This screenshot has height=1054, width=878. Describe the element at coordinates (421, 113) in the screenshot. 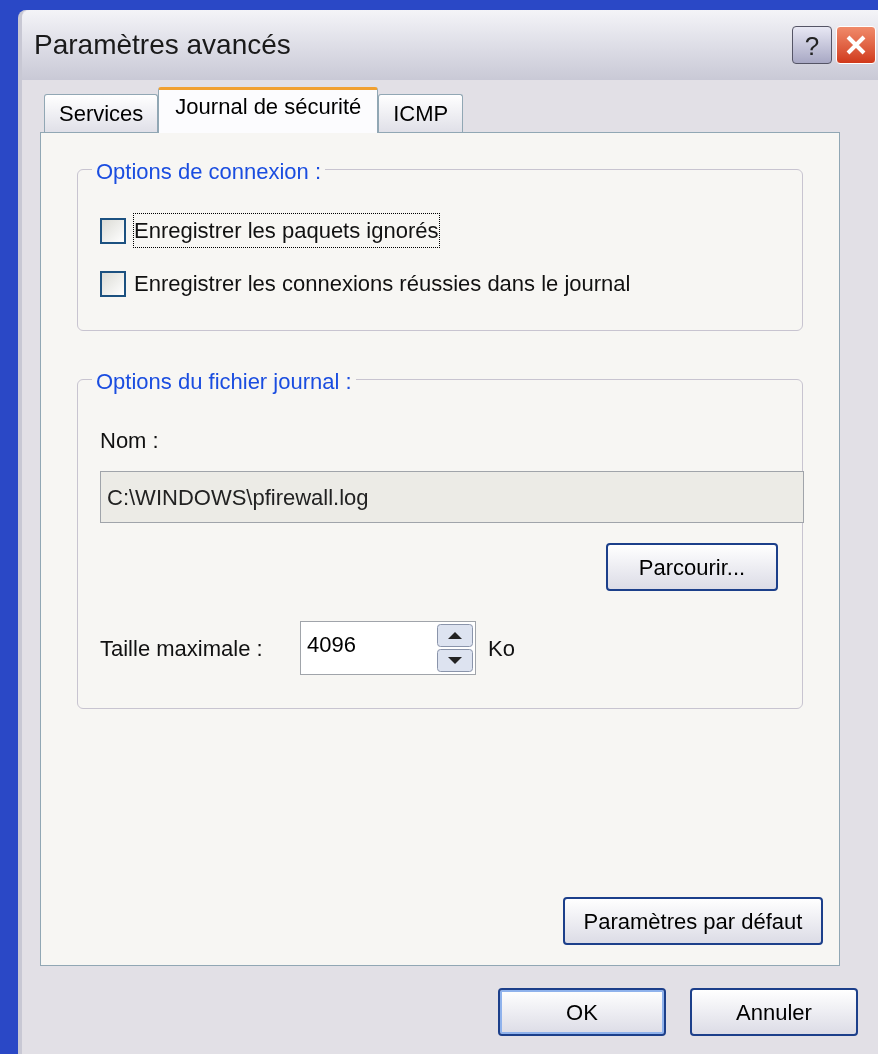

I see `tab: ICMP` at that location.